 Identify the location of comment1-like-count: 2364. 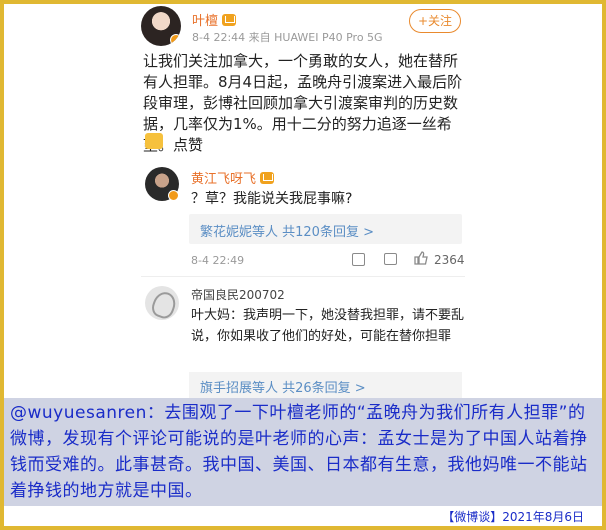
(449, 260).